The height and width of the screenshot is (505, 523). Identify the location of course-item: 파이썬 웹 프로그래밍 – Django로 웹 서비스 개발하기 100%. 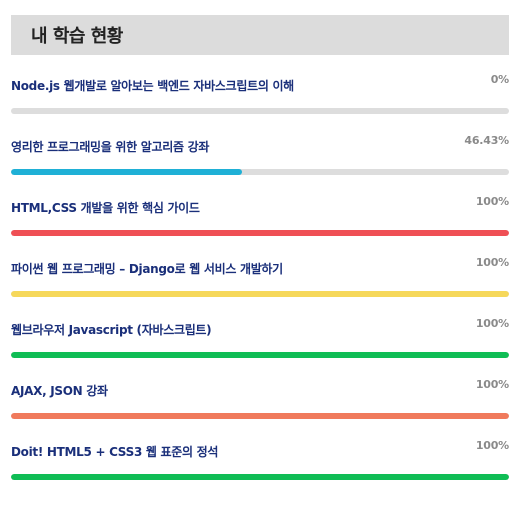
(260, 275).